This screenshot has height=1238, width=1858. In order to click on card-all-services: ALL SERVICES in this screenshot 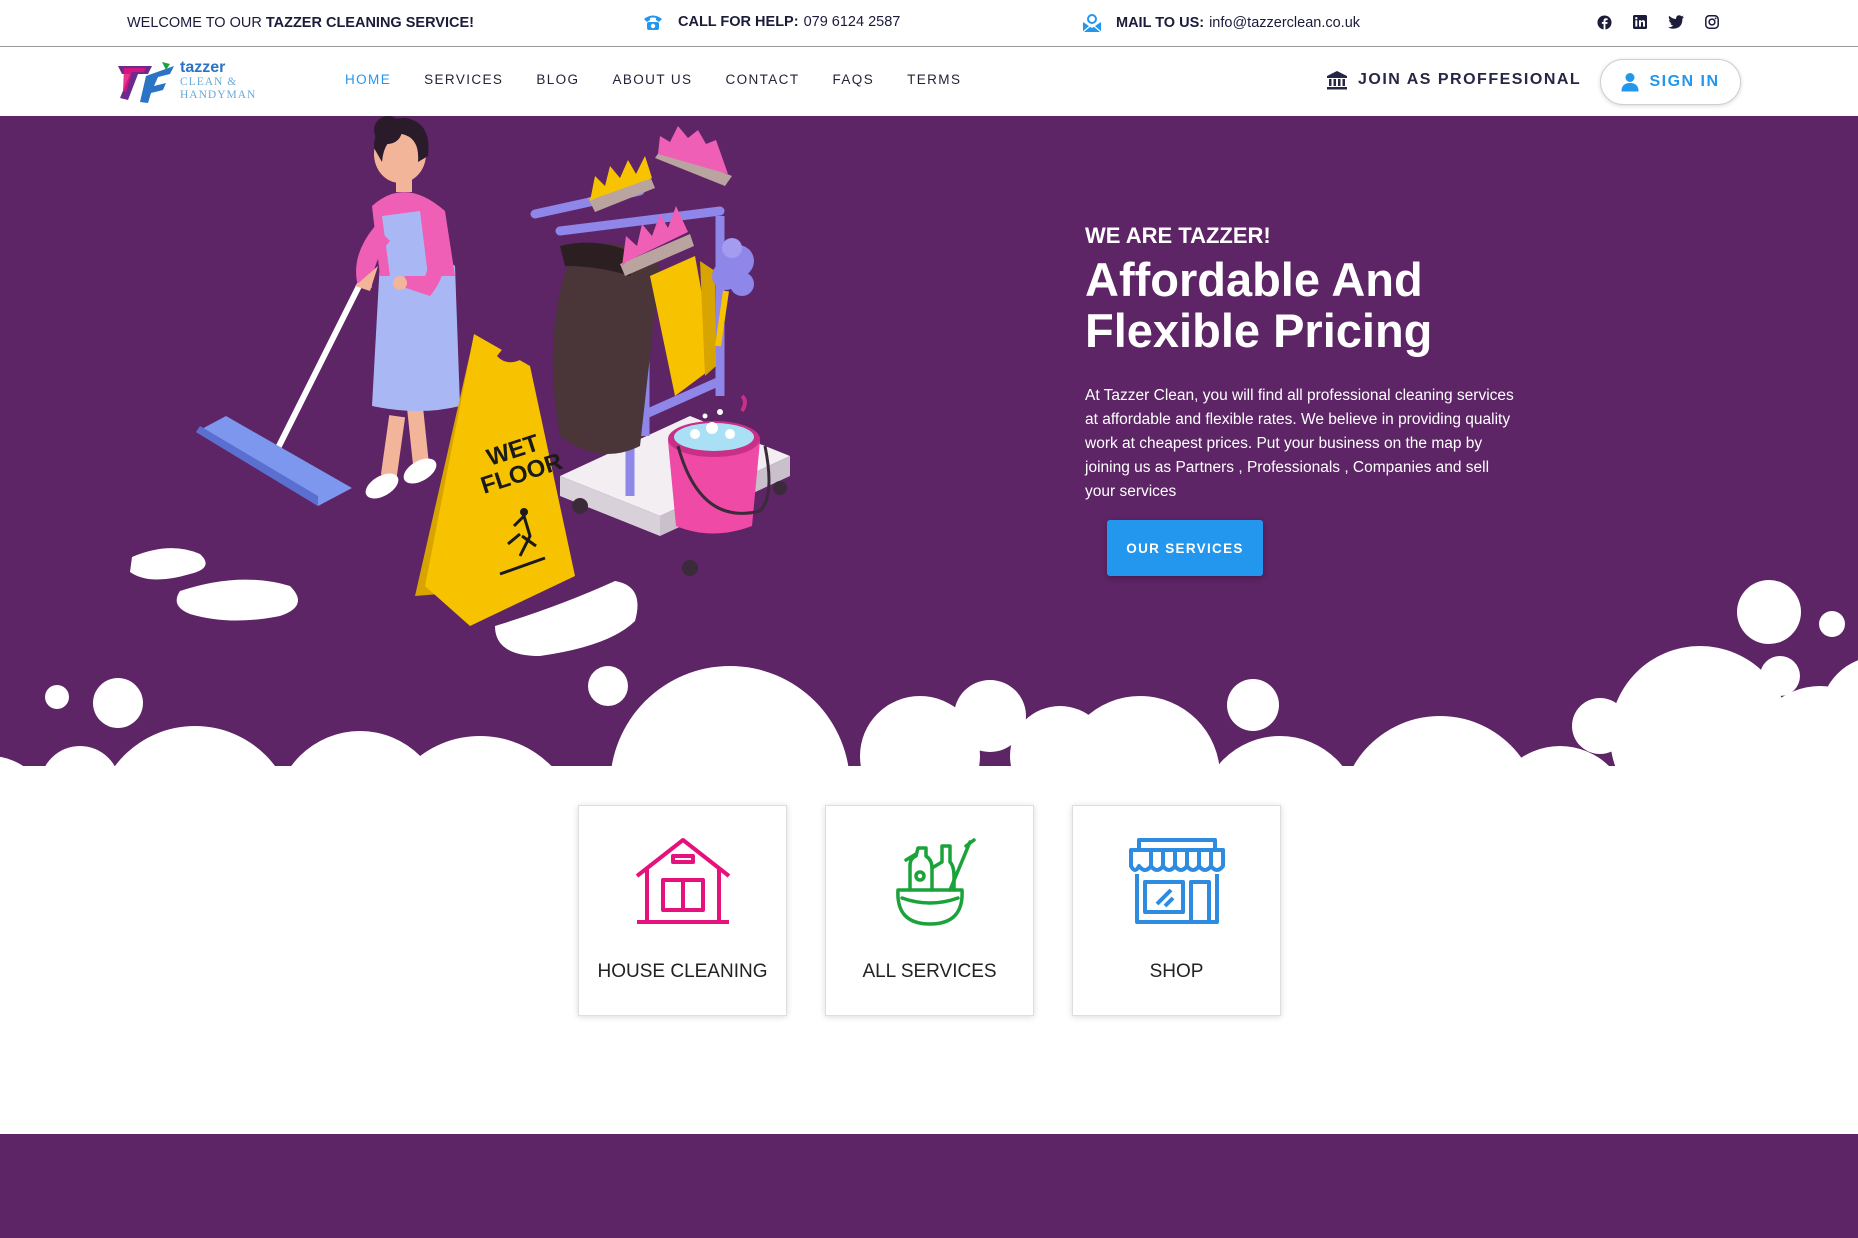, I will do `click(929, 910)`.